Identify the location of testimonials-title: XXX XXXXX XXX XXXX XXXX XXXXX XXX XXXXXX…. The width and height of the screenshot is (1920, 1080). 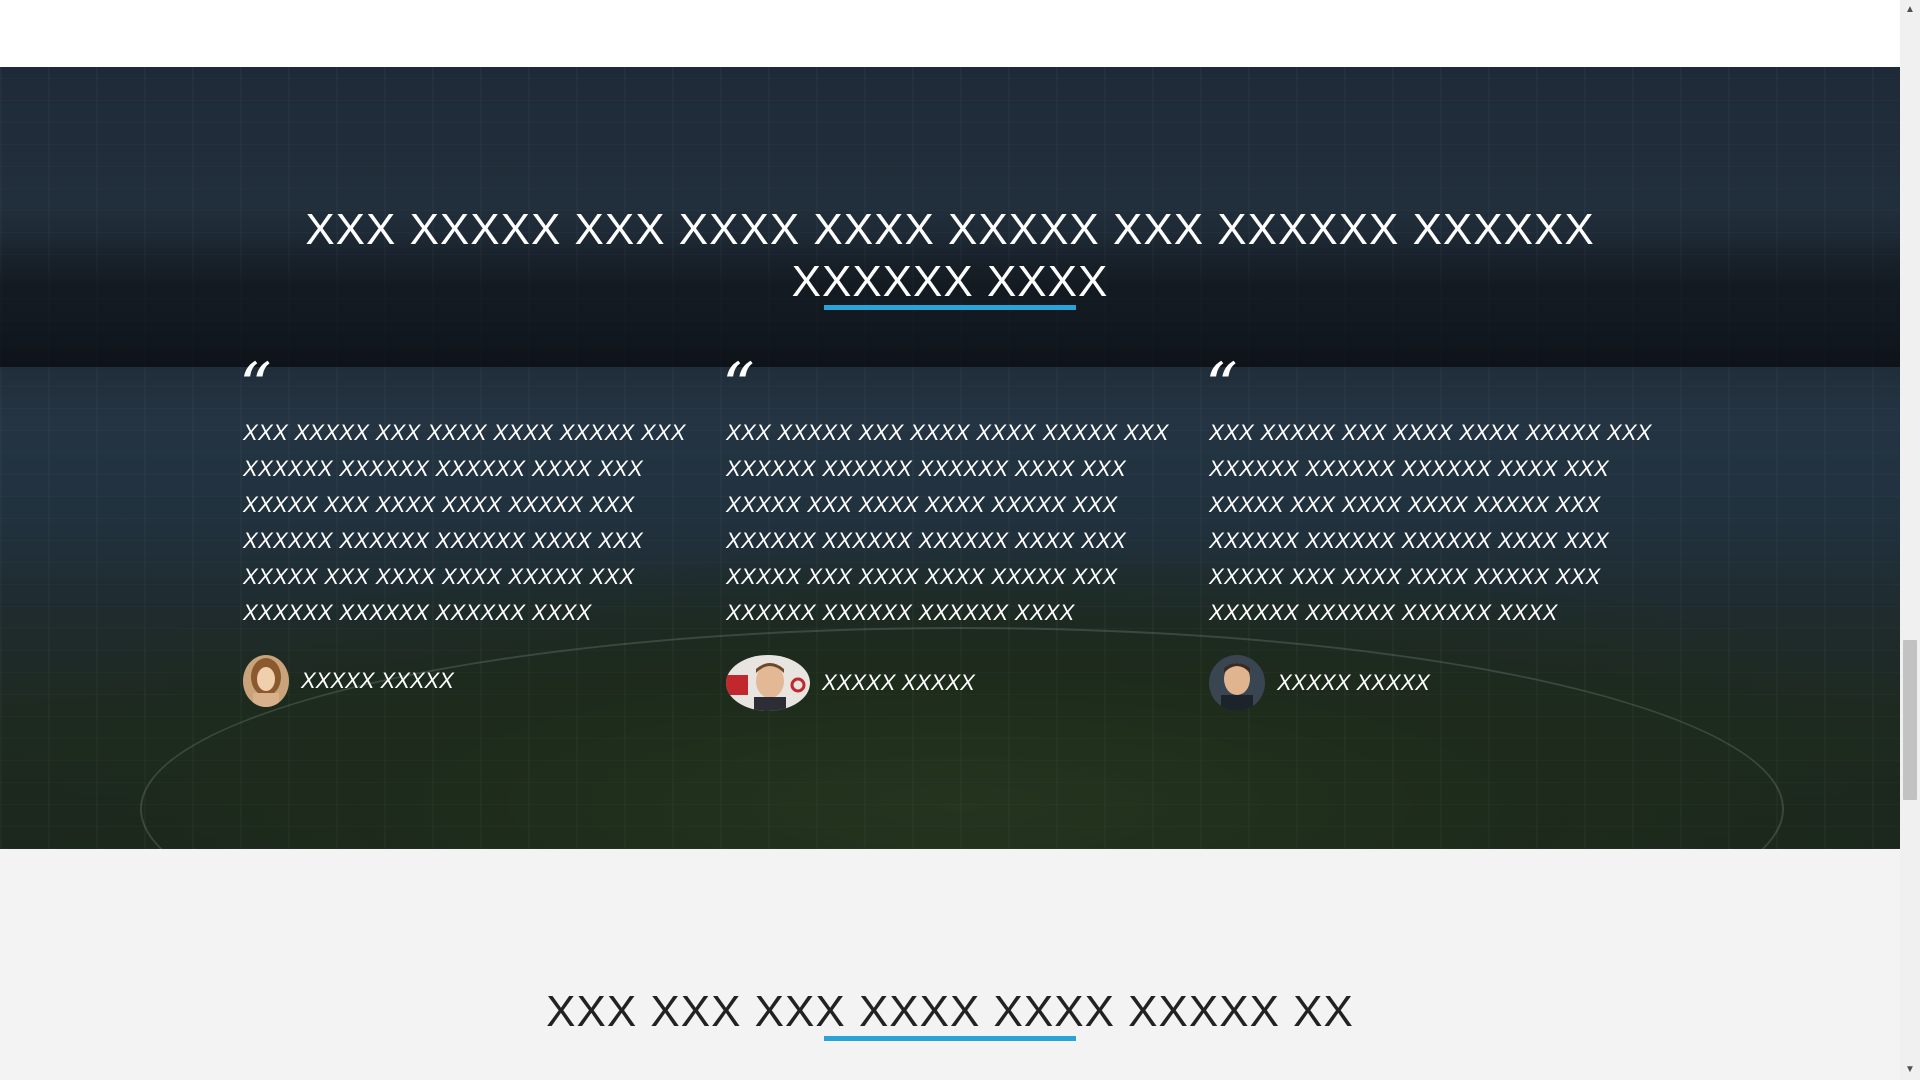
(950, 255).